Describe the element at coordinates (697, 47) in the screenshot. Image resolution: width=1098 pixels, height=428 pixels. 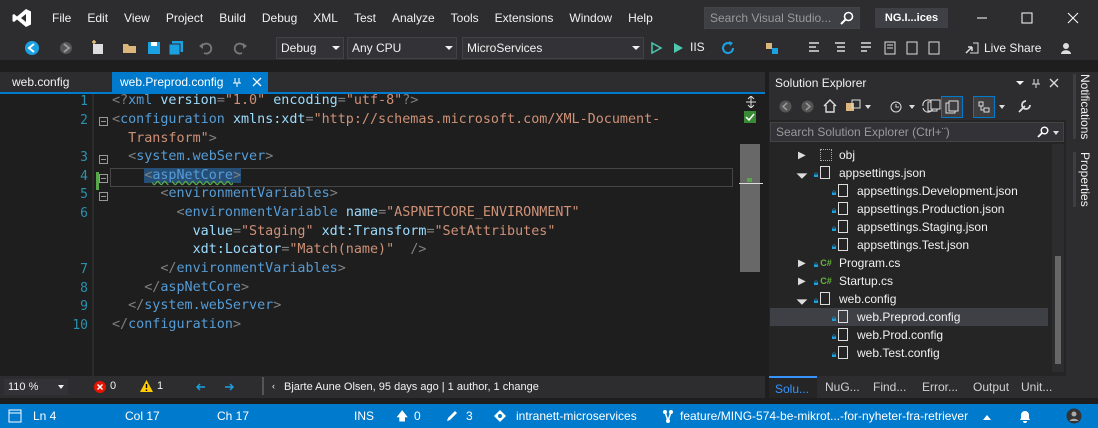
I see `run-target-label: IIS` at that location.